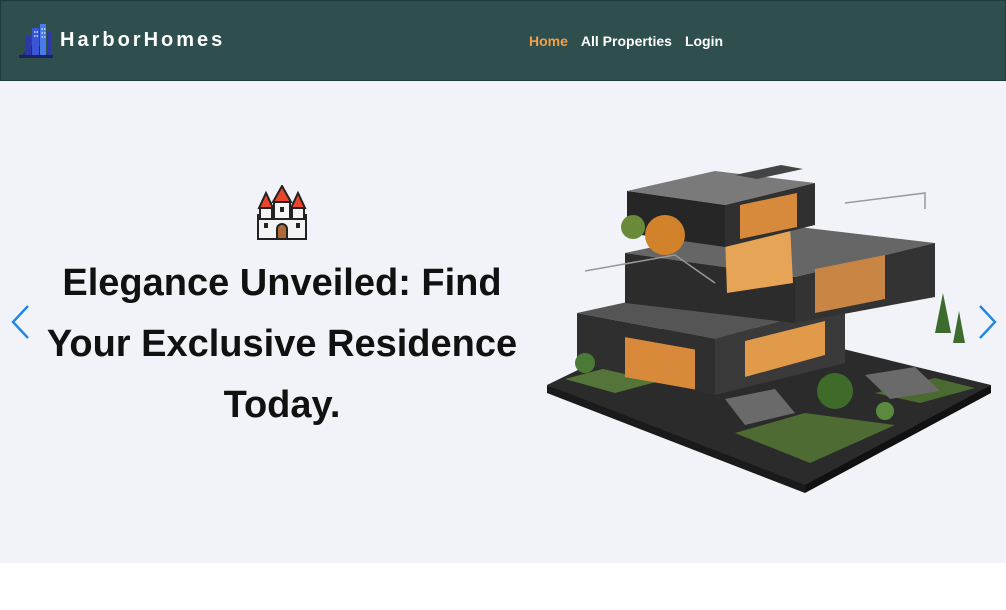  What do you see at coordinates (282, 212) in the screenshot?
I see `castle-icon` at bounding box center [282, 212].